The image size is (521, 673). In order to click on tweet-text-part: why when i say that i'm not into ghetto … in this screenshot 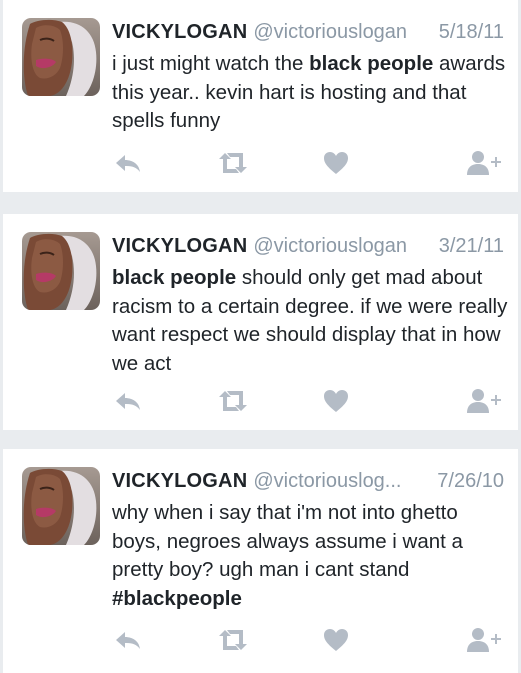, I will do `click(287, 541)`.